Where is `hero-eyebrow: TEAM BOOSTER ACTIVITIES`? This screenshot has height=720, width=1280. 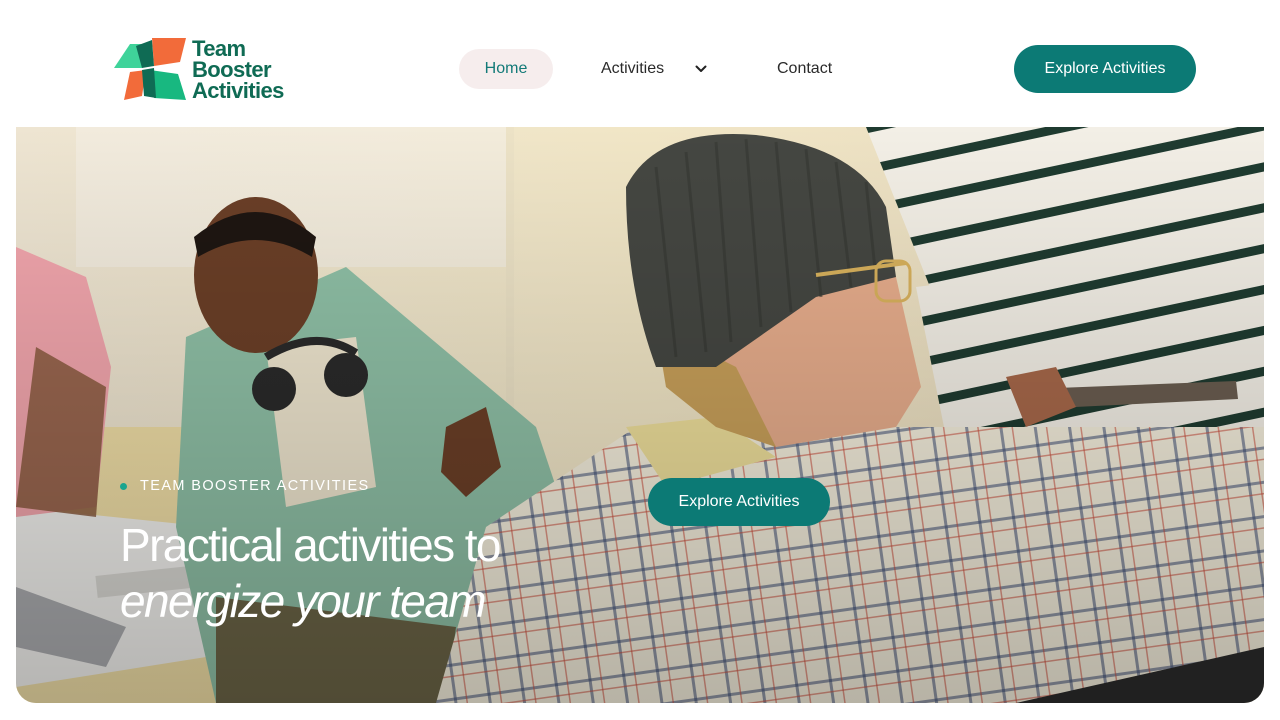
hero-eyebrow: TEAM BOOSTER ACTIVITIES is located at coordinates (245, 486).